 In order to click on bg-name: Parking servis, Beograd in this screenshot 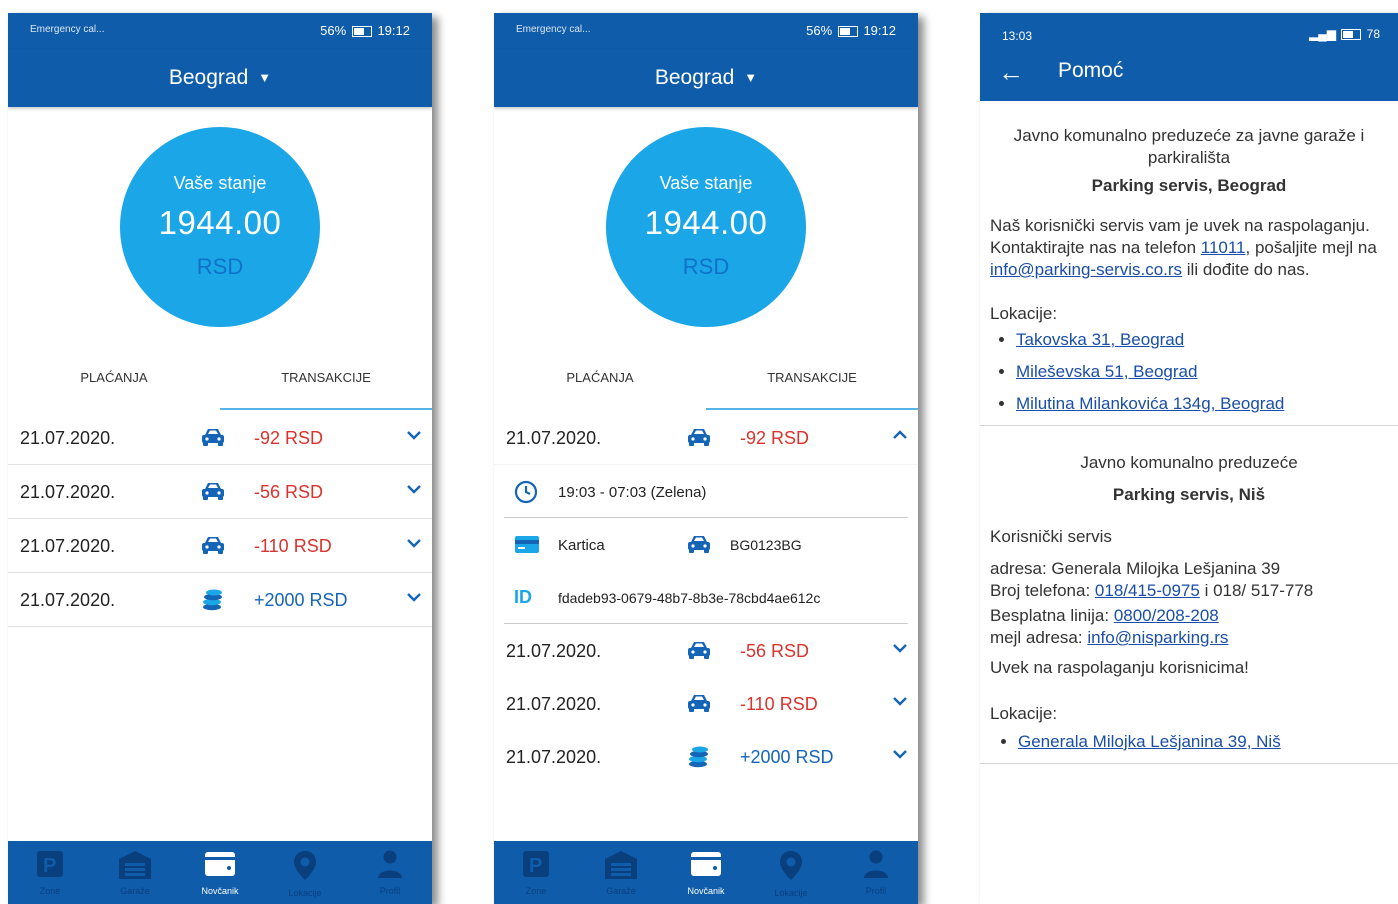, I will do `click(1189, 185)`.